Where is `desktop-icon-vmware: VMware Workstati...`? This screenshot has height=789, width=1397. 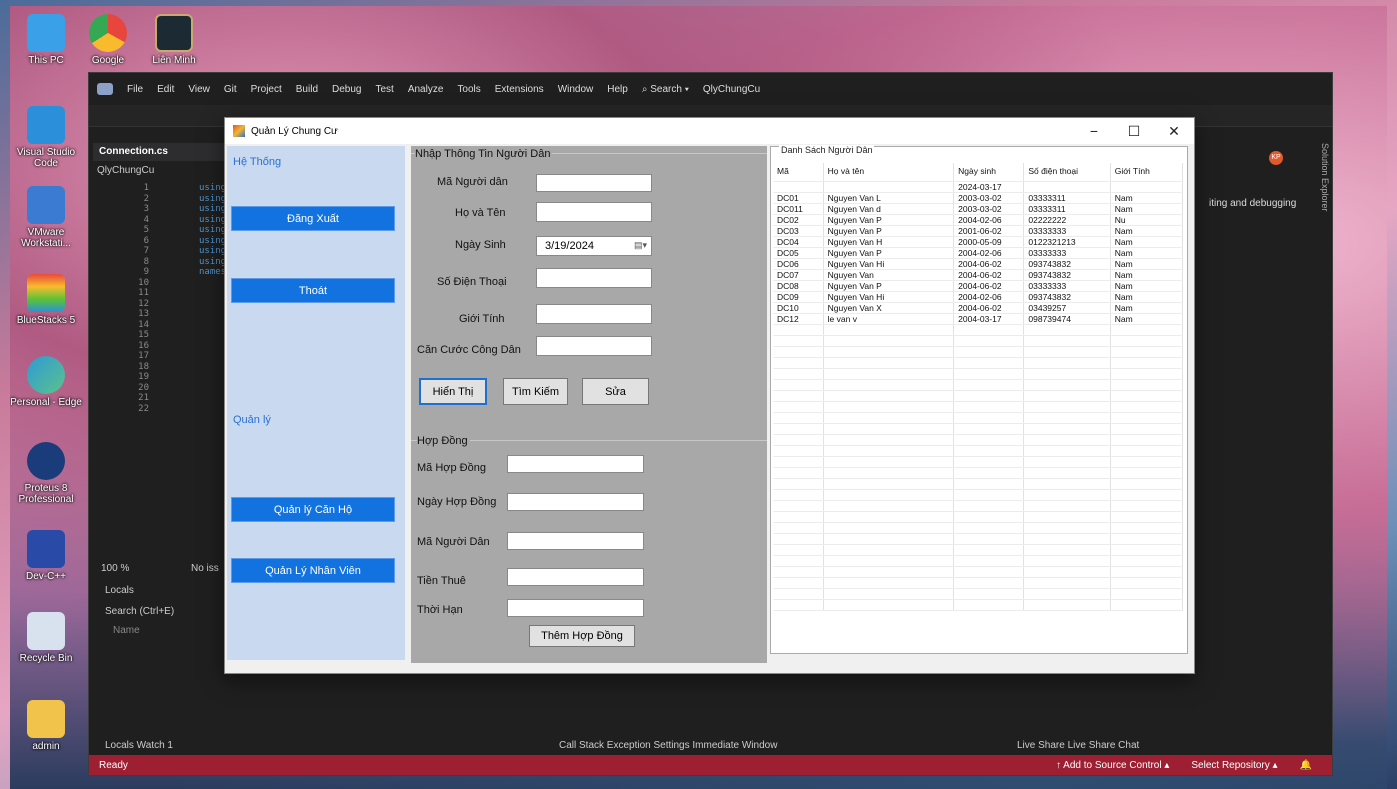 desktop-icon-vmware: VMware Workstati... is located at coordinates (46, 217).